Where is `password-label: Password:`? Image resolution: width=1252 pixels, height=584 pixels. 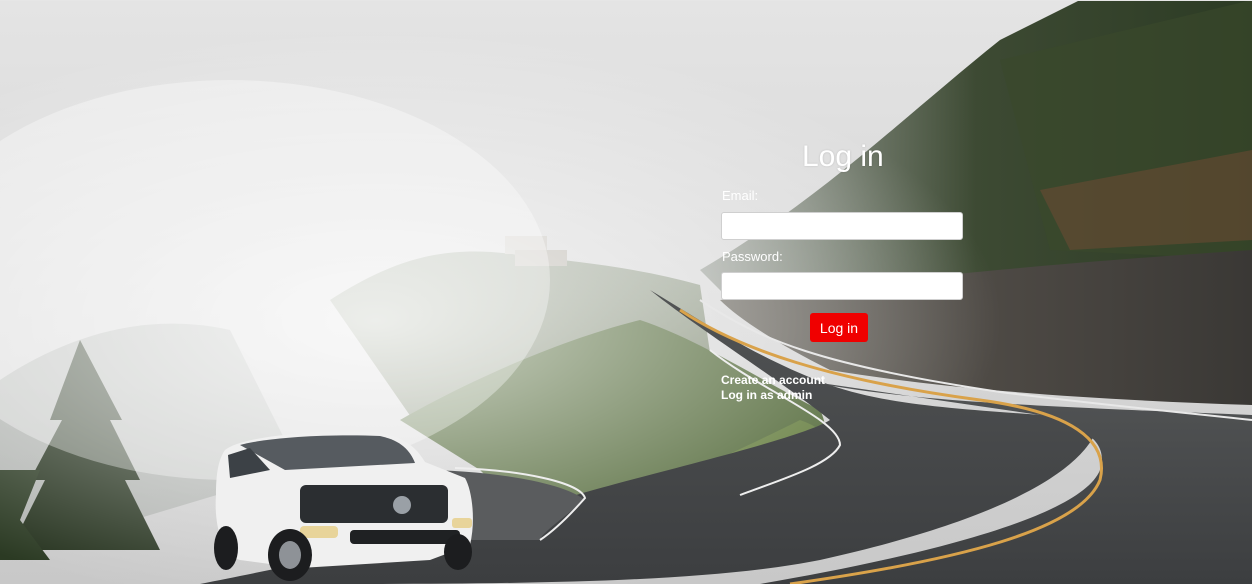
password-label: Password: is located at coordinates (752, 256).